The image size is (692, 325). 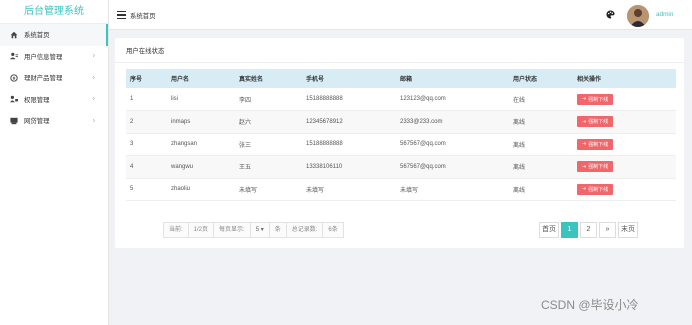 I want to click on first-page-button: 首页, so click(x=549, y=230).